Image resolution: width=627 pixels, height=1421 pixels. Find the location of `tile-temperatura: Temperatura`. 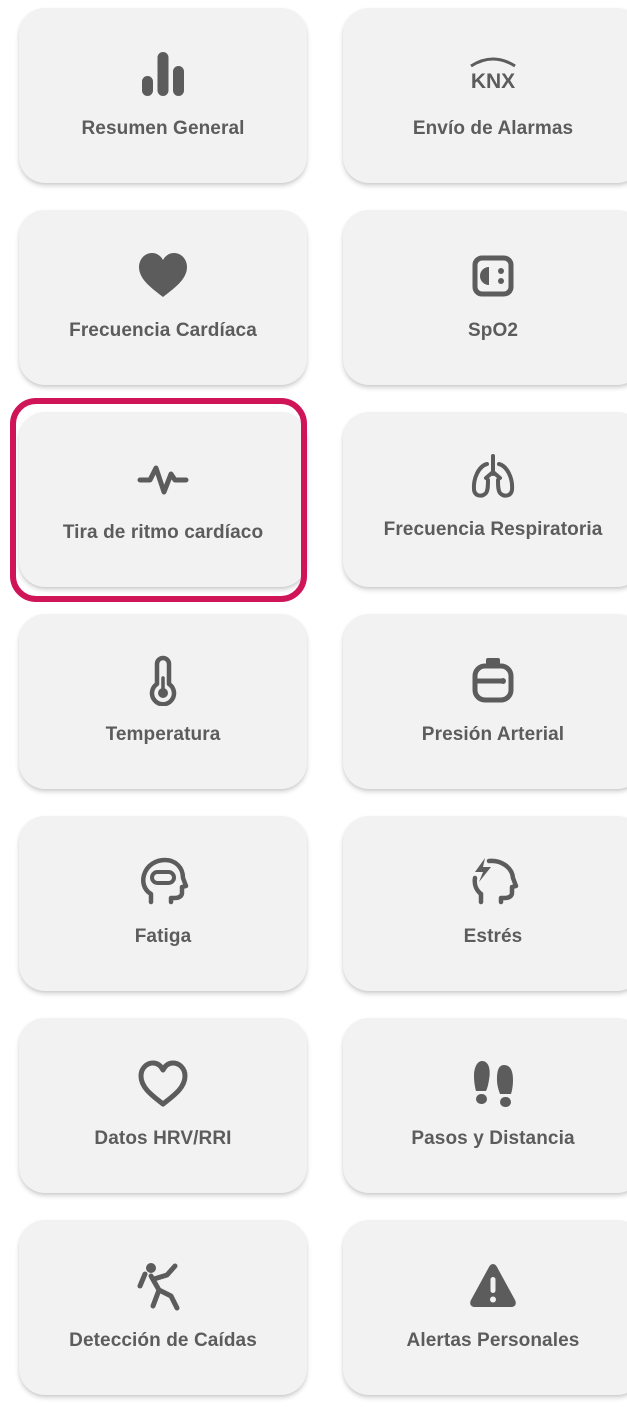

tile-temperatura: Temperatura is located at coordinates (163, 701).